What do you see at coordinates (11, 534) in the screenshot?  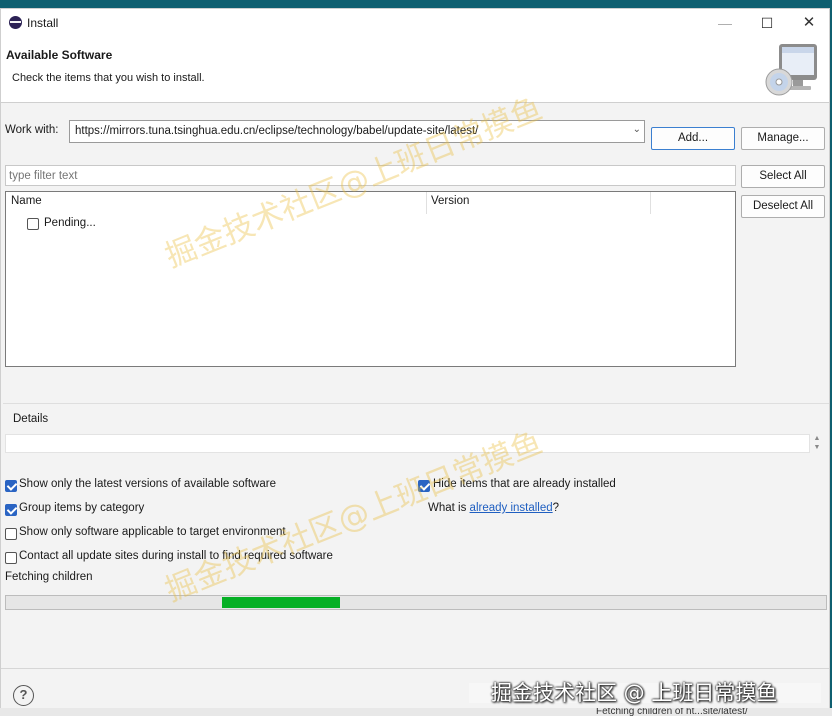 I see `applicable-only-checkbox` at bounding box center [11, 534].